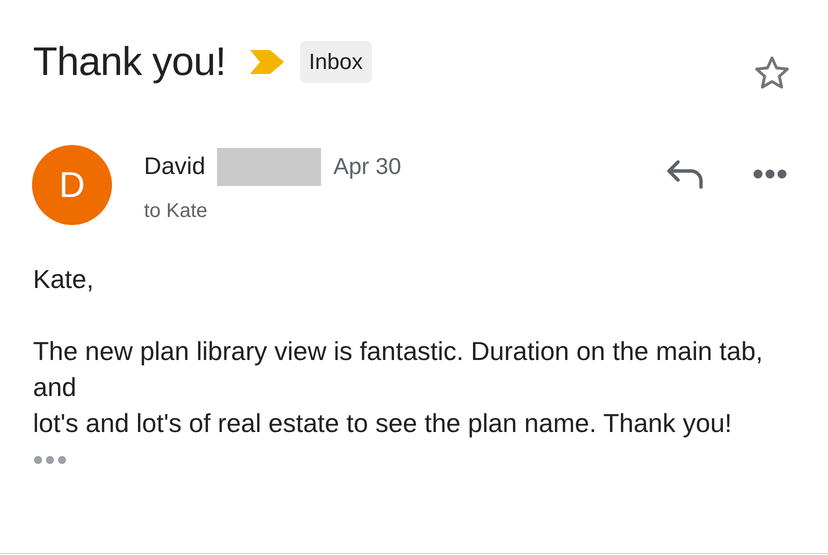  Describe the element at coordinates (175, 166) in the screenshot. I see `sender-name: David` at that location.